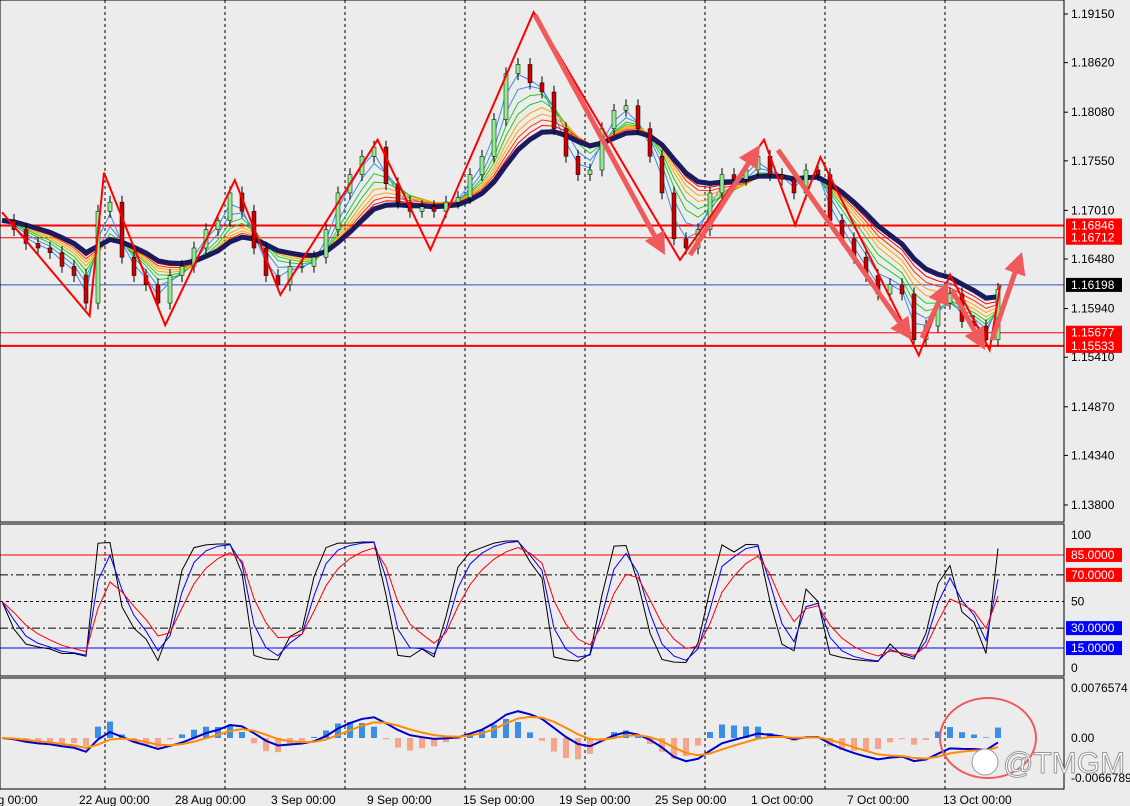 The height and width of the screenshot is (806, 1130). I want to click on macd-line, so click(500, 736).